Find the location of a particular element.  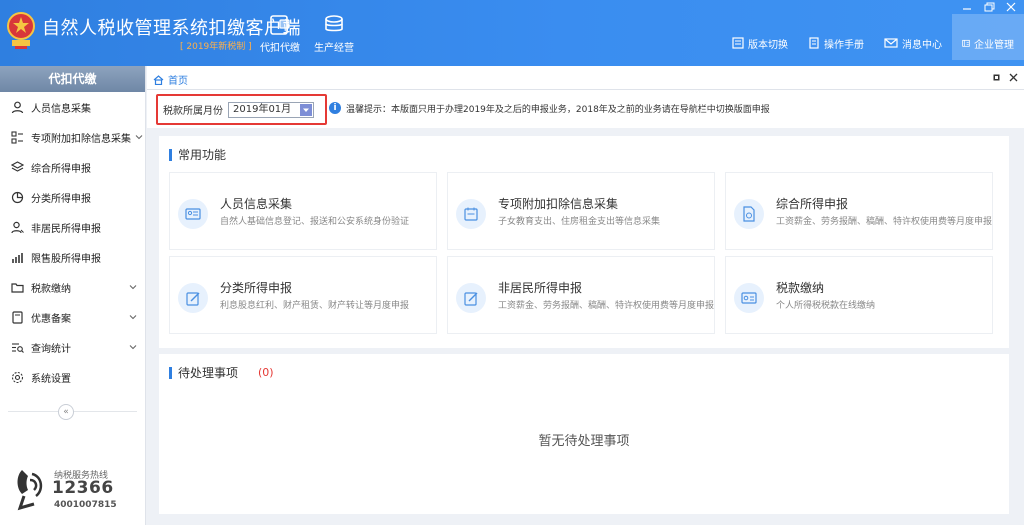

topnav-business: 生产经营 is located at coordinates (334, 34).